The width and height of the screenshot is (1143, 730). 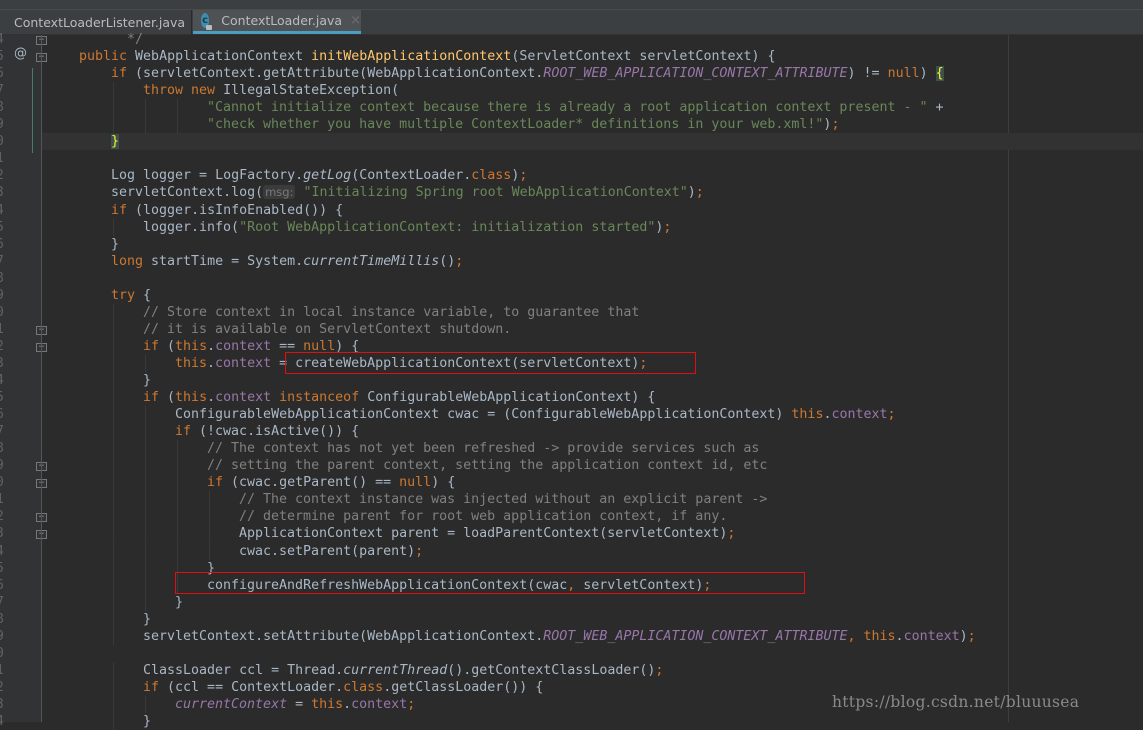 I want to click on code-line: */, so click(x=127, y=39).